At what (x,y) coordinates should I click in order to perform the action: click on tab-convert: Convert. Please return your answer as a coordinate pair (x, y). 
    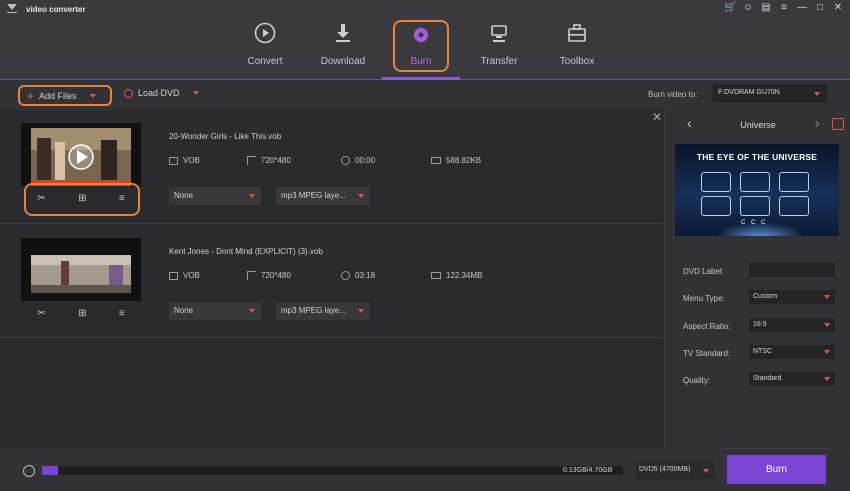
    Looking at the image, I should click on (265, 46).